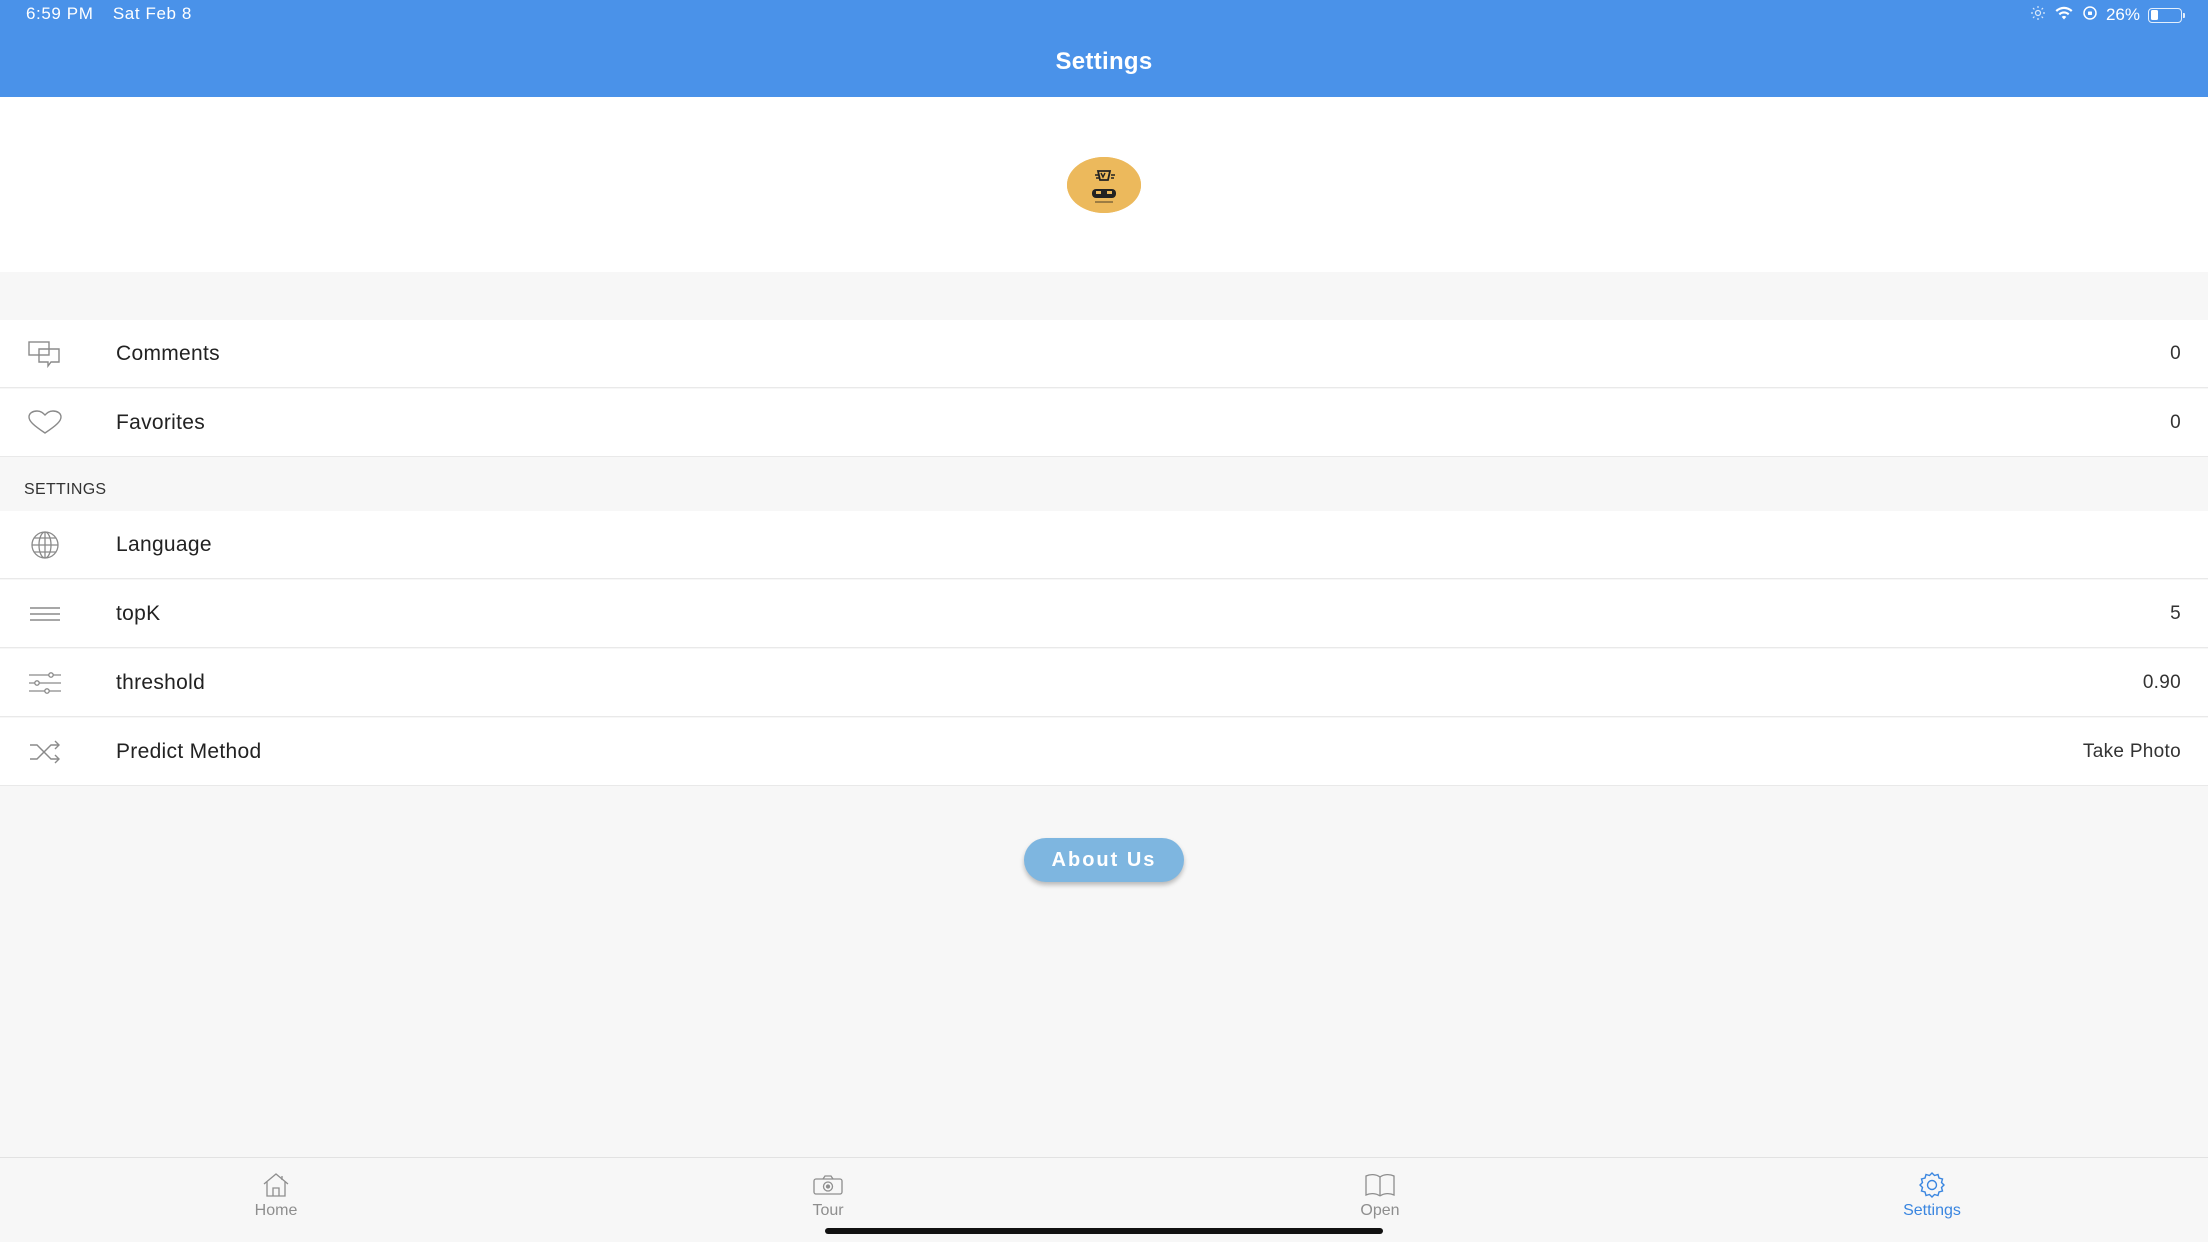 Image resolution: width=2208 pixels, height=1242 pixels. Describe the element at coordinates (276, 1210) in the screenshot. I see `tab-home-label: Home` at that location.